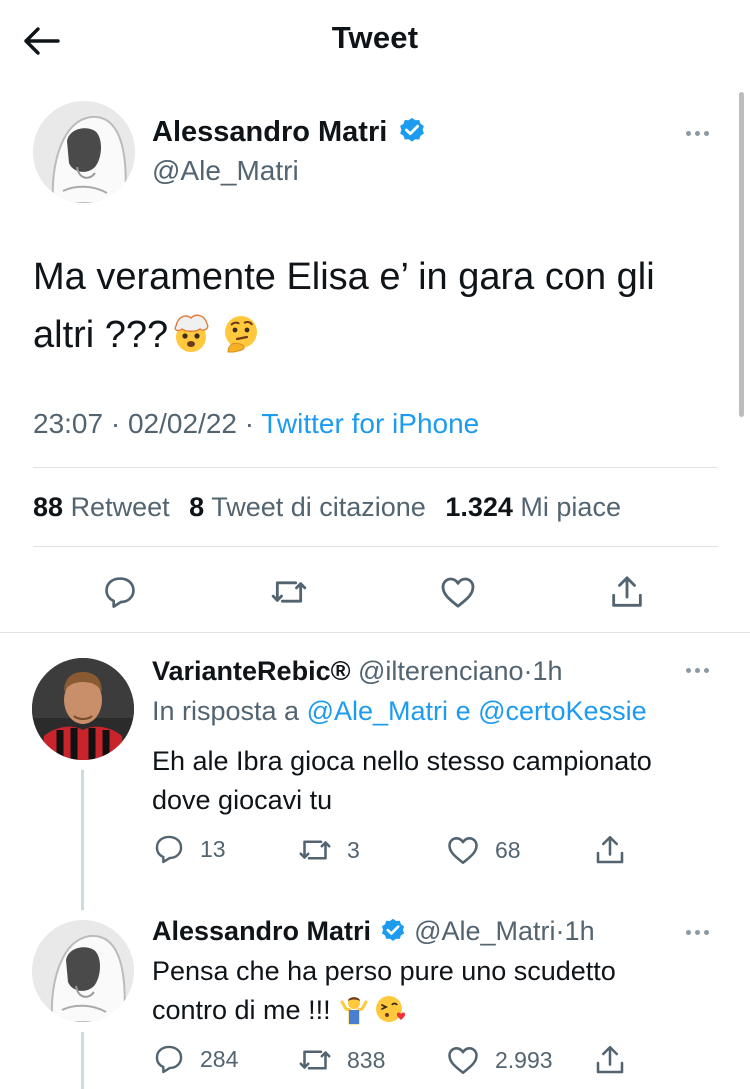 The image size is (750, 1089). I want to click on tweet-actions, so click(375, 593).